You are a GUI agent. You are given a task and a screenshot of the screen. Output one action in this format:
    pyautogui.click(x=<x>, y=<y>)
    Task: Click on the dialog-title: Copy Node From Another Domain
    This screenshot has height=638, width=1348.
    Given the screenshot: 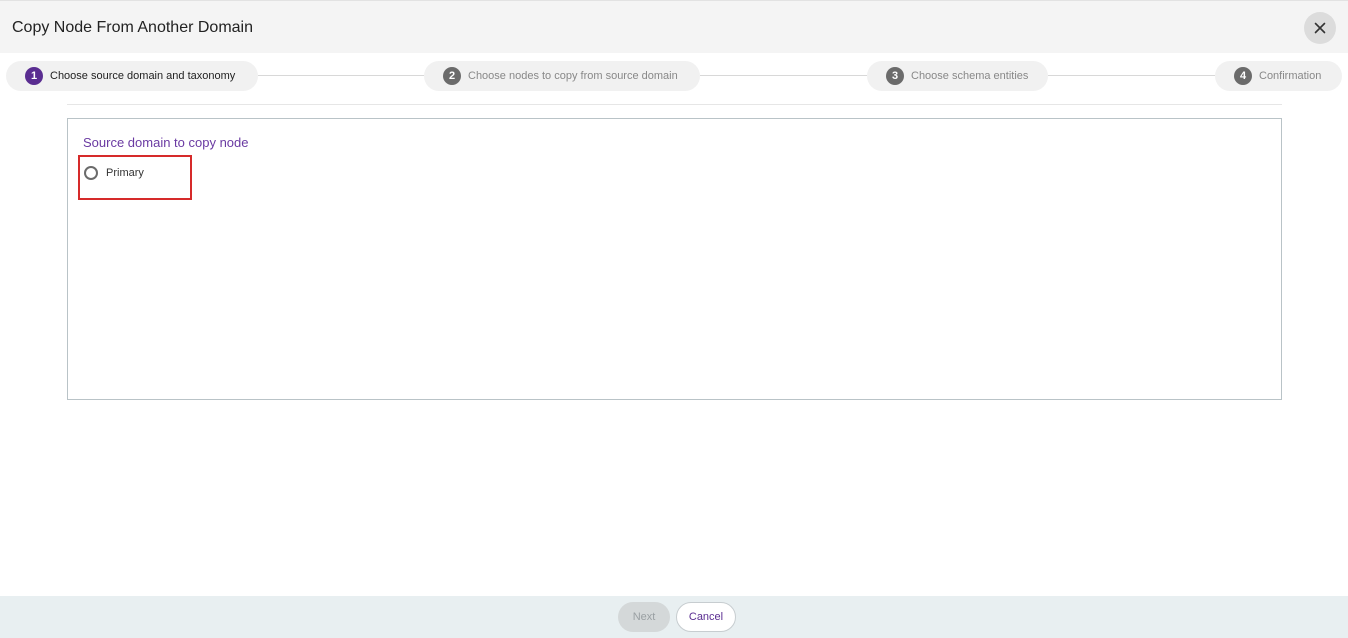 What is the action you would take?
    pyautogui.click(x=132, y=27)
    